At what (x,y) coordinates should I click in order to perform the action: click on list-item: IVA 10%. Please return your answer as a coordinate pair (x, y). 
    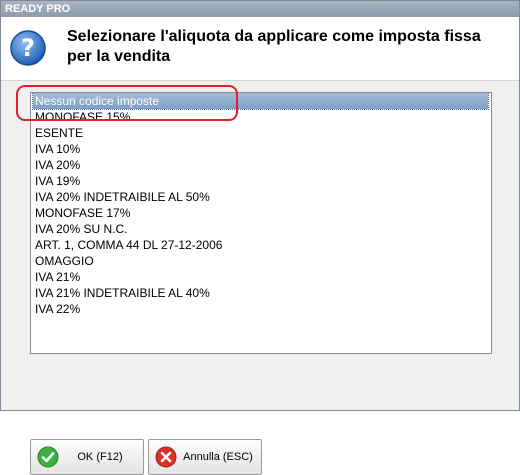
    Looking at the image, I should click on (260, 149).